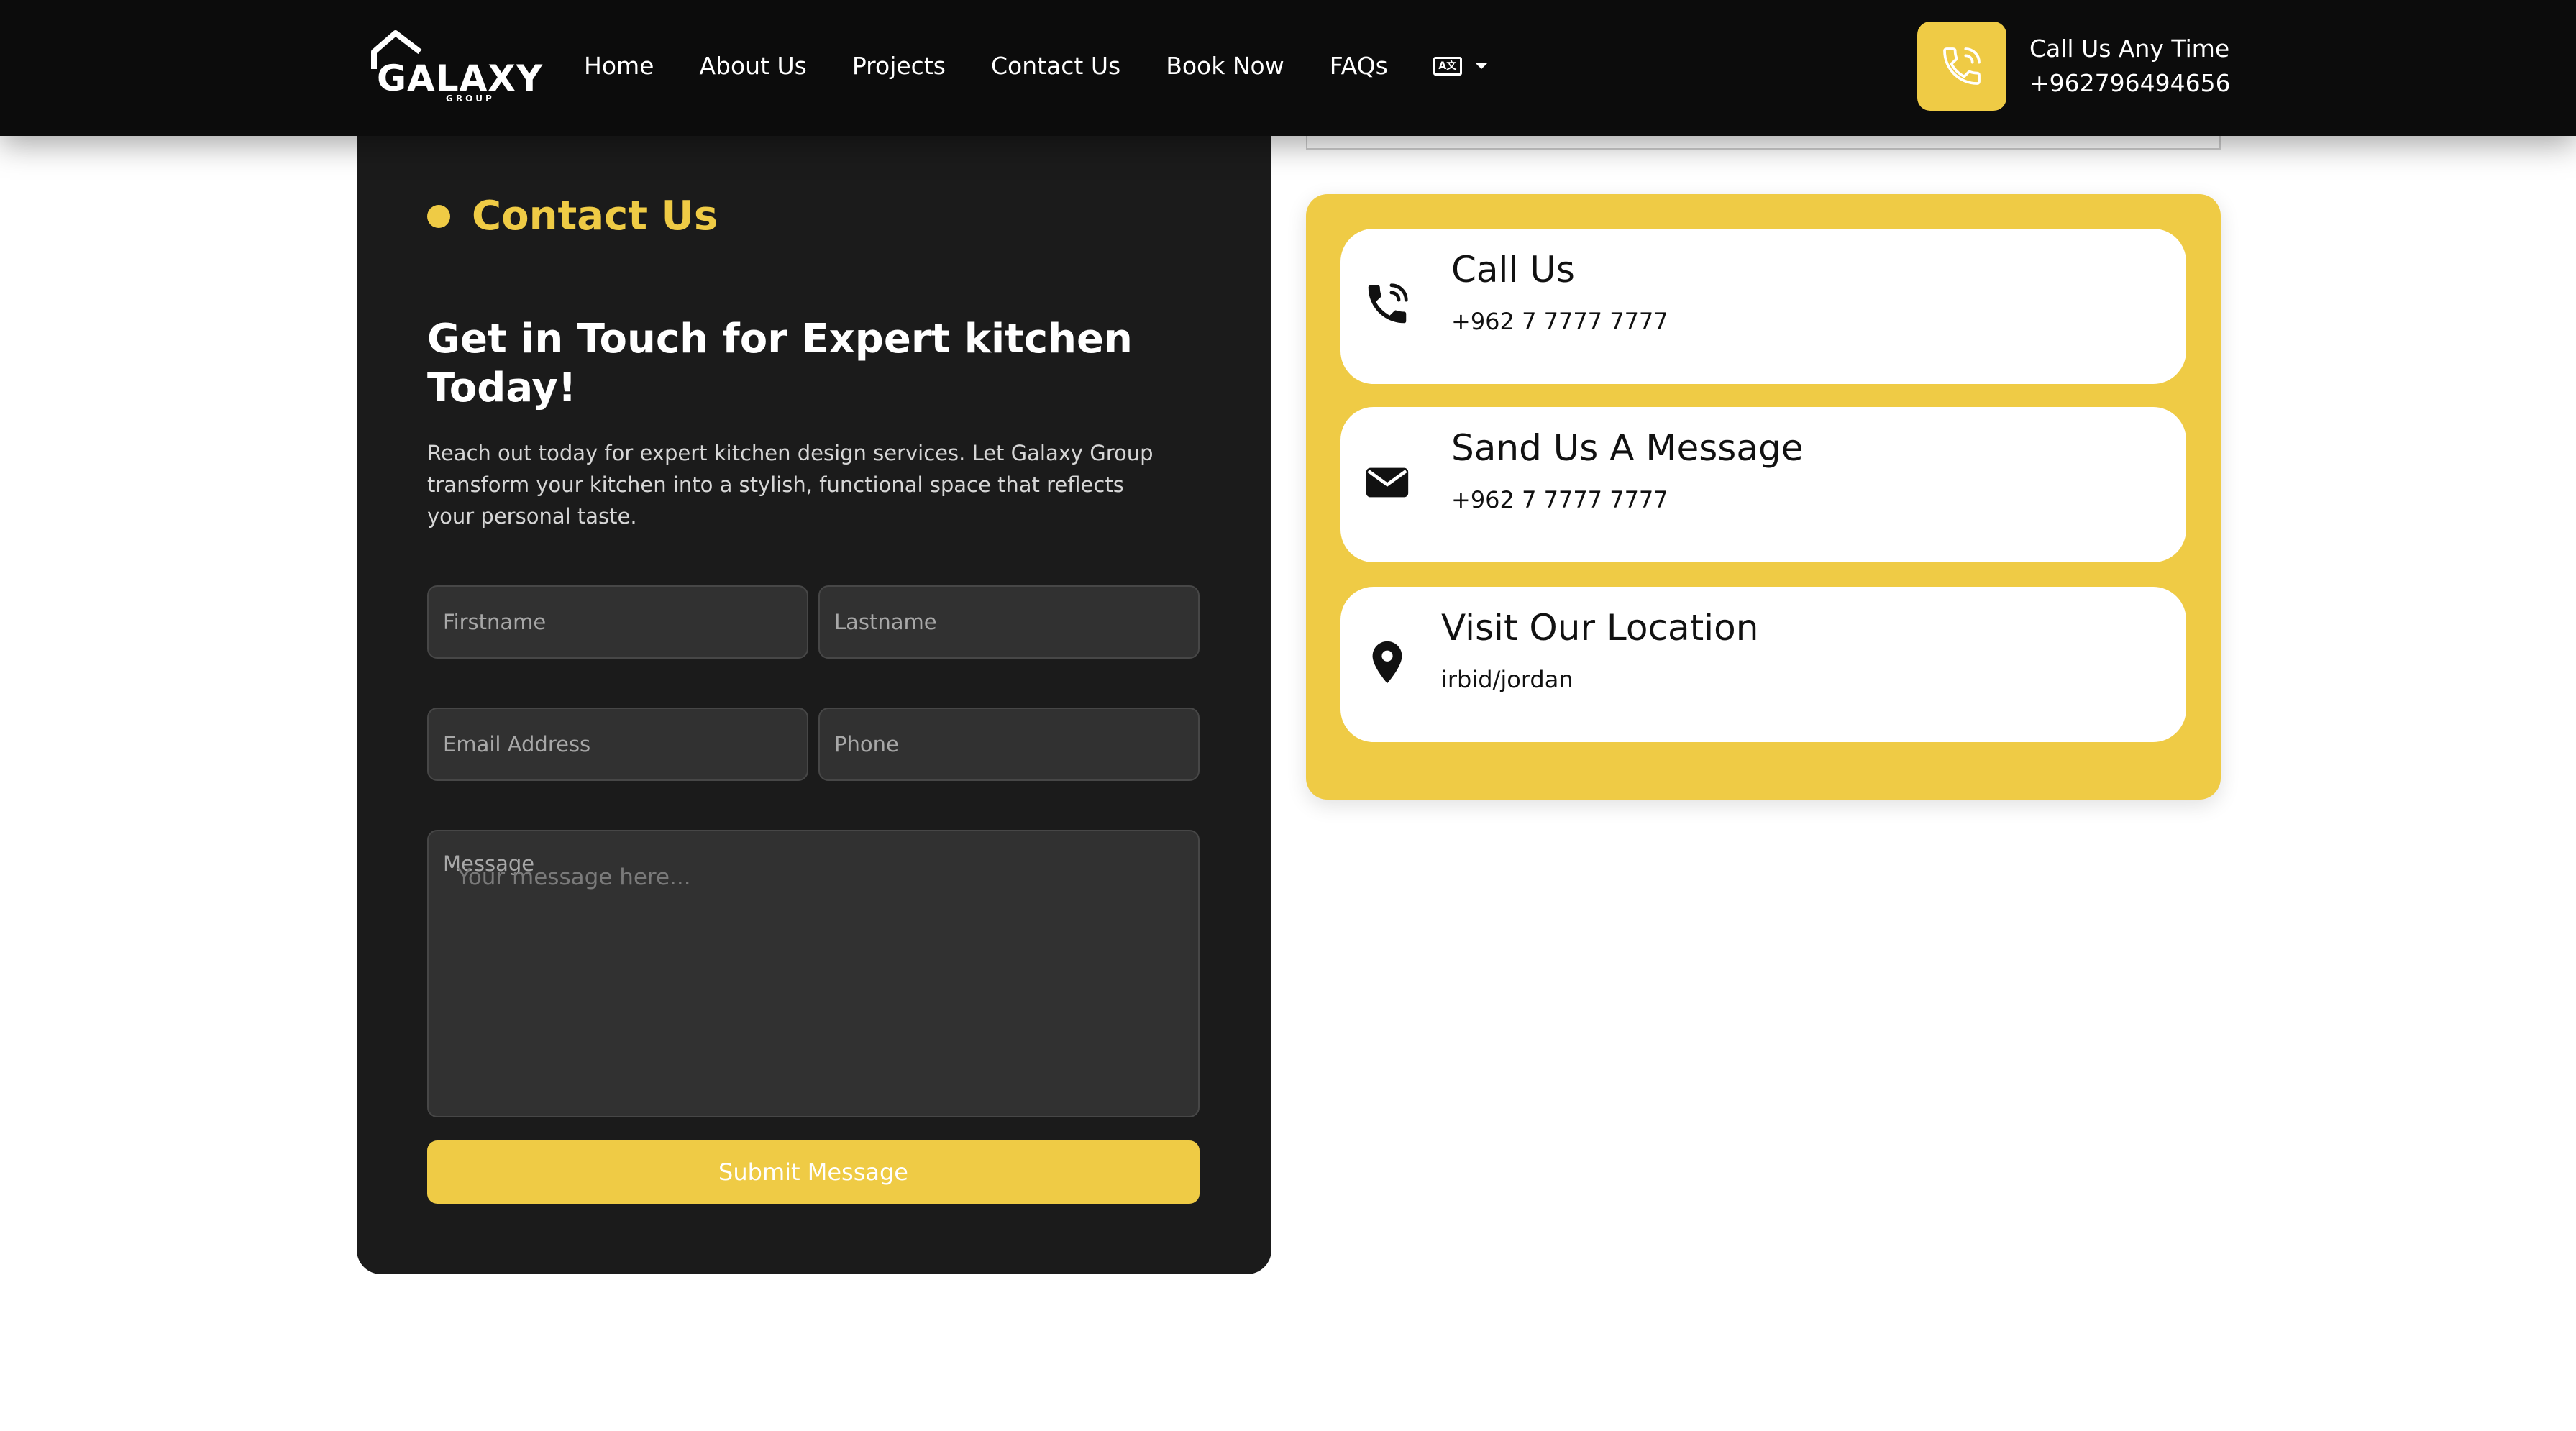 Image resolution: width=2576 pixels, height=1431 pixels. I want to click on nav-book-now: Book Now, so click(1225, 66).